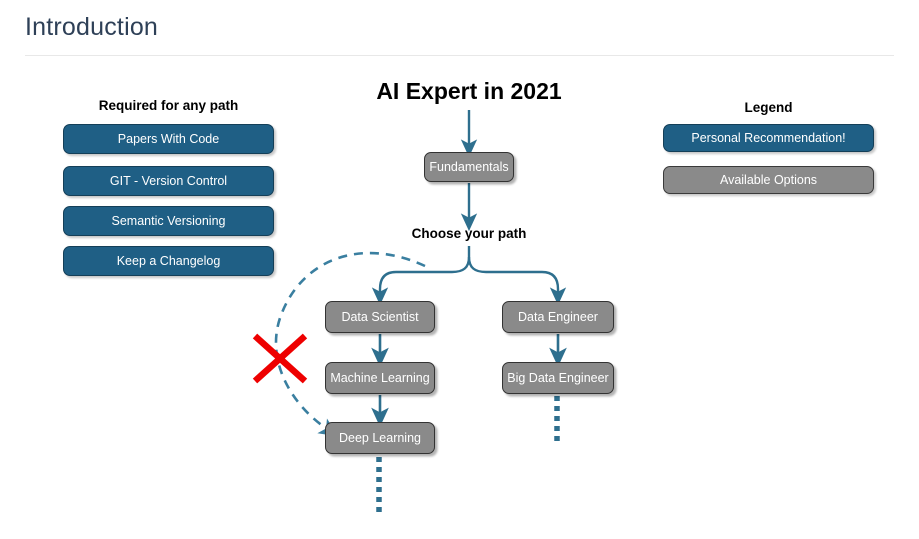  What do you see at coordinates (469, 233) in the screenshot?
I see `branch-label-choose-your-path: Choose your path` at bounding box center [469, 233].